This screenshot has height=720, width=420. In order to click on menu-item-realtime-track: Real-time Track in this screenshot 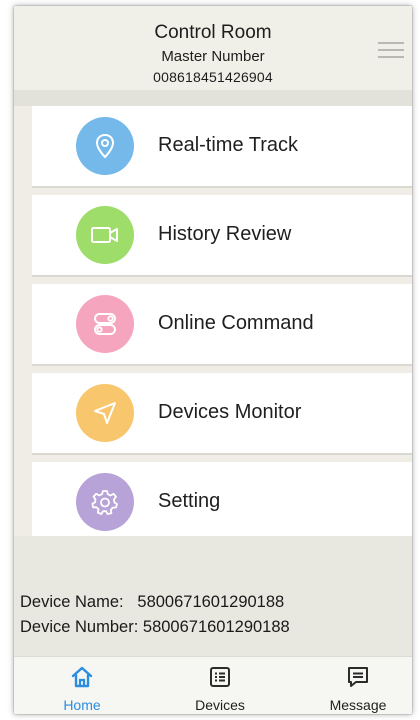, I will do `click(222, 147)`.